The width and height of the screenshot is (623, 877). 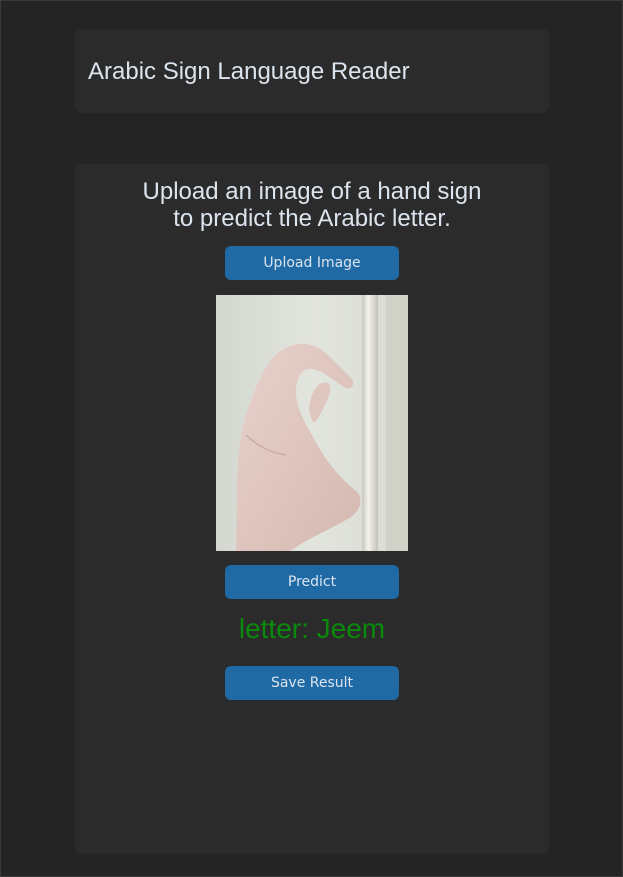 I want to click on header-panel: Arabic Sign Language Reader, so click(x=312, y=71).